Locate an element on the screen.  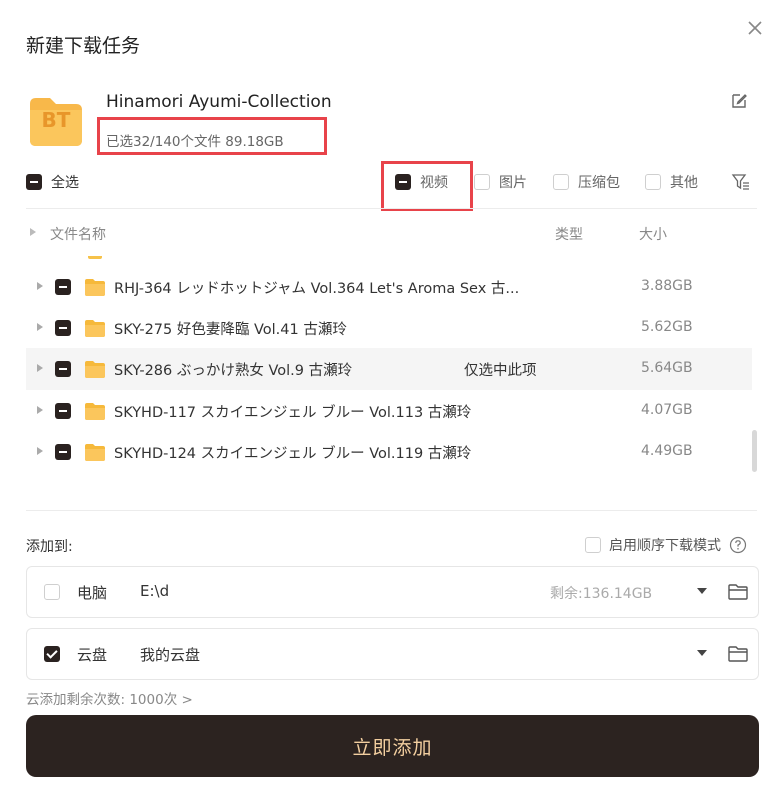
col-type-header: 类型 is located at coordinates (569, 234).